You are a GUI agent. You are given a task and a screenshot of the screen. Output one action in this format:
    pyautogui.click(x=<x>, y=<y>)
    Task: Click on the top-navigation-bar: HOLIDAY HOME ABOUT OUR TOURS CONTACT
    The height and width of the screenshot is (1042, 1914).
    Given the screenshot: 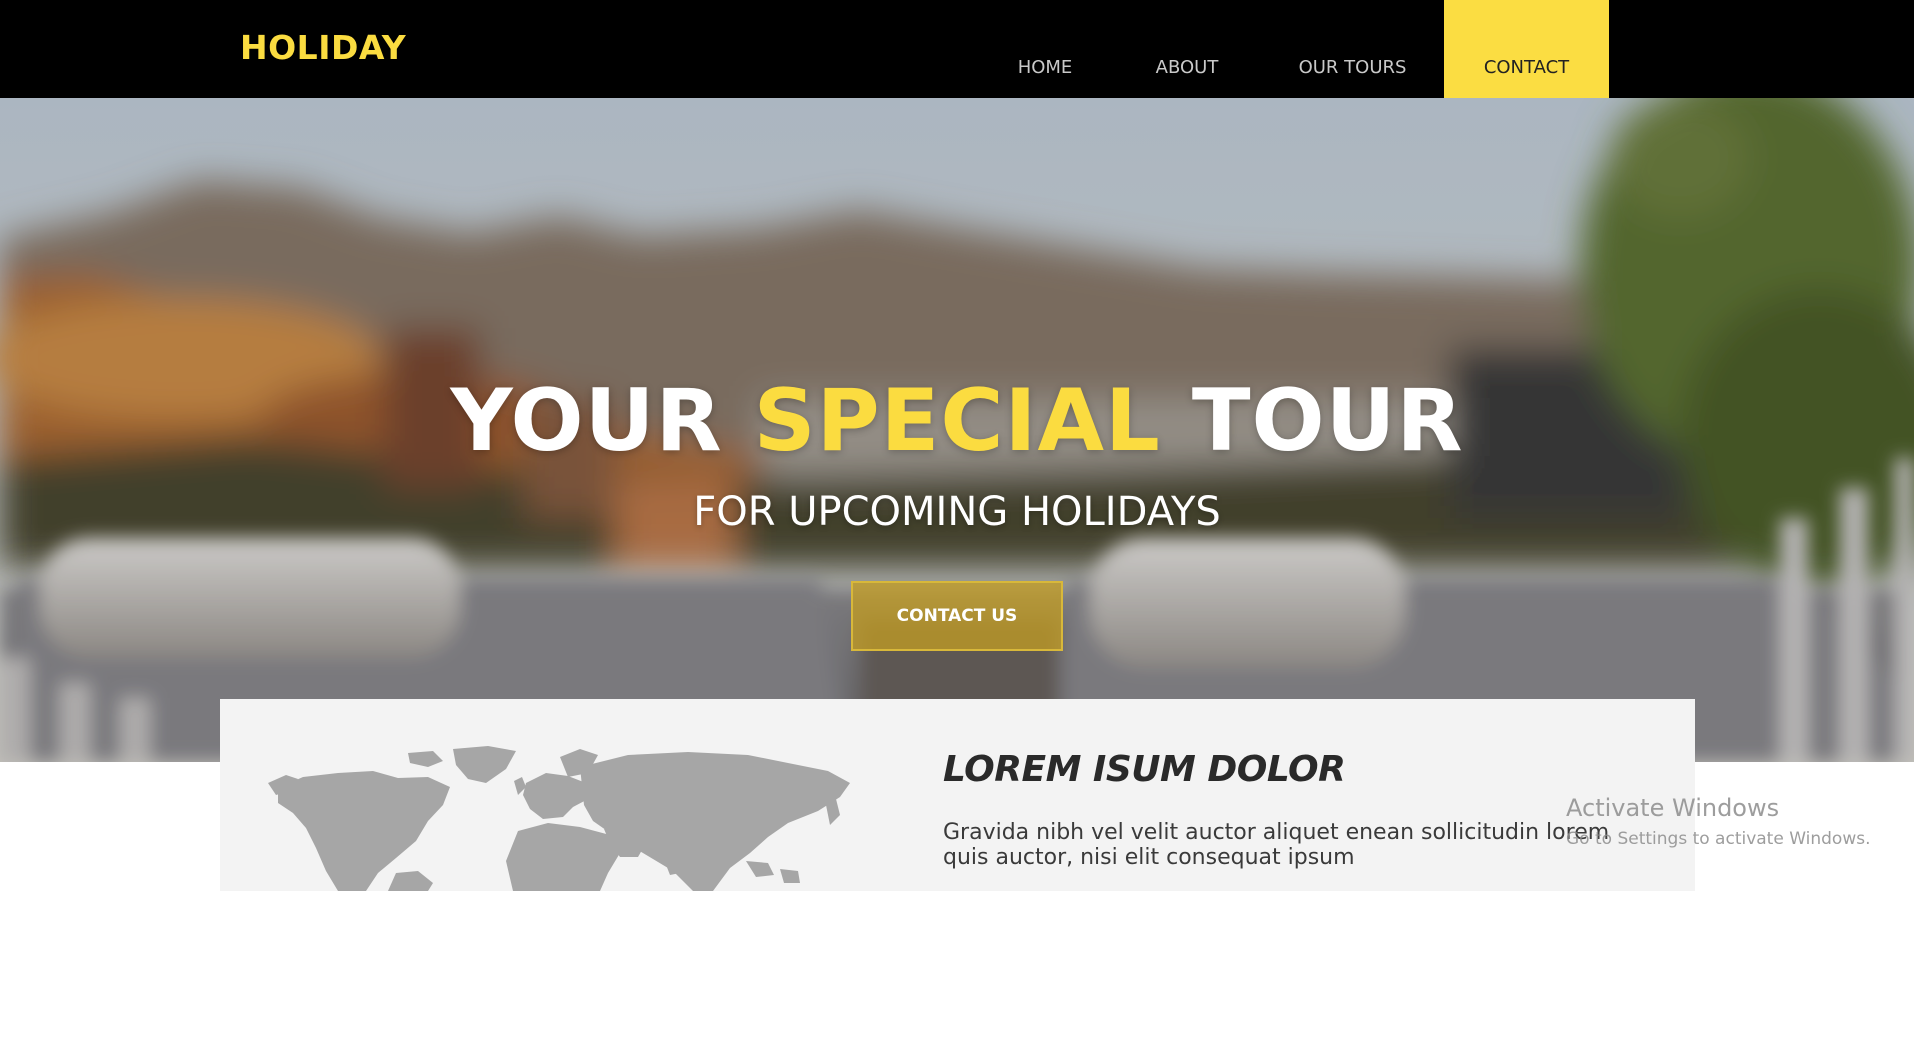 What is the action you would take?
    pyautogui.click(x=957, y=49)
    